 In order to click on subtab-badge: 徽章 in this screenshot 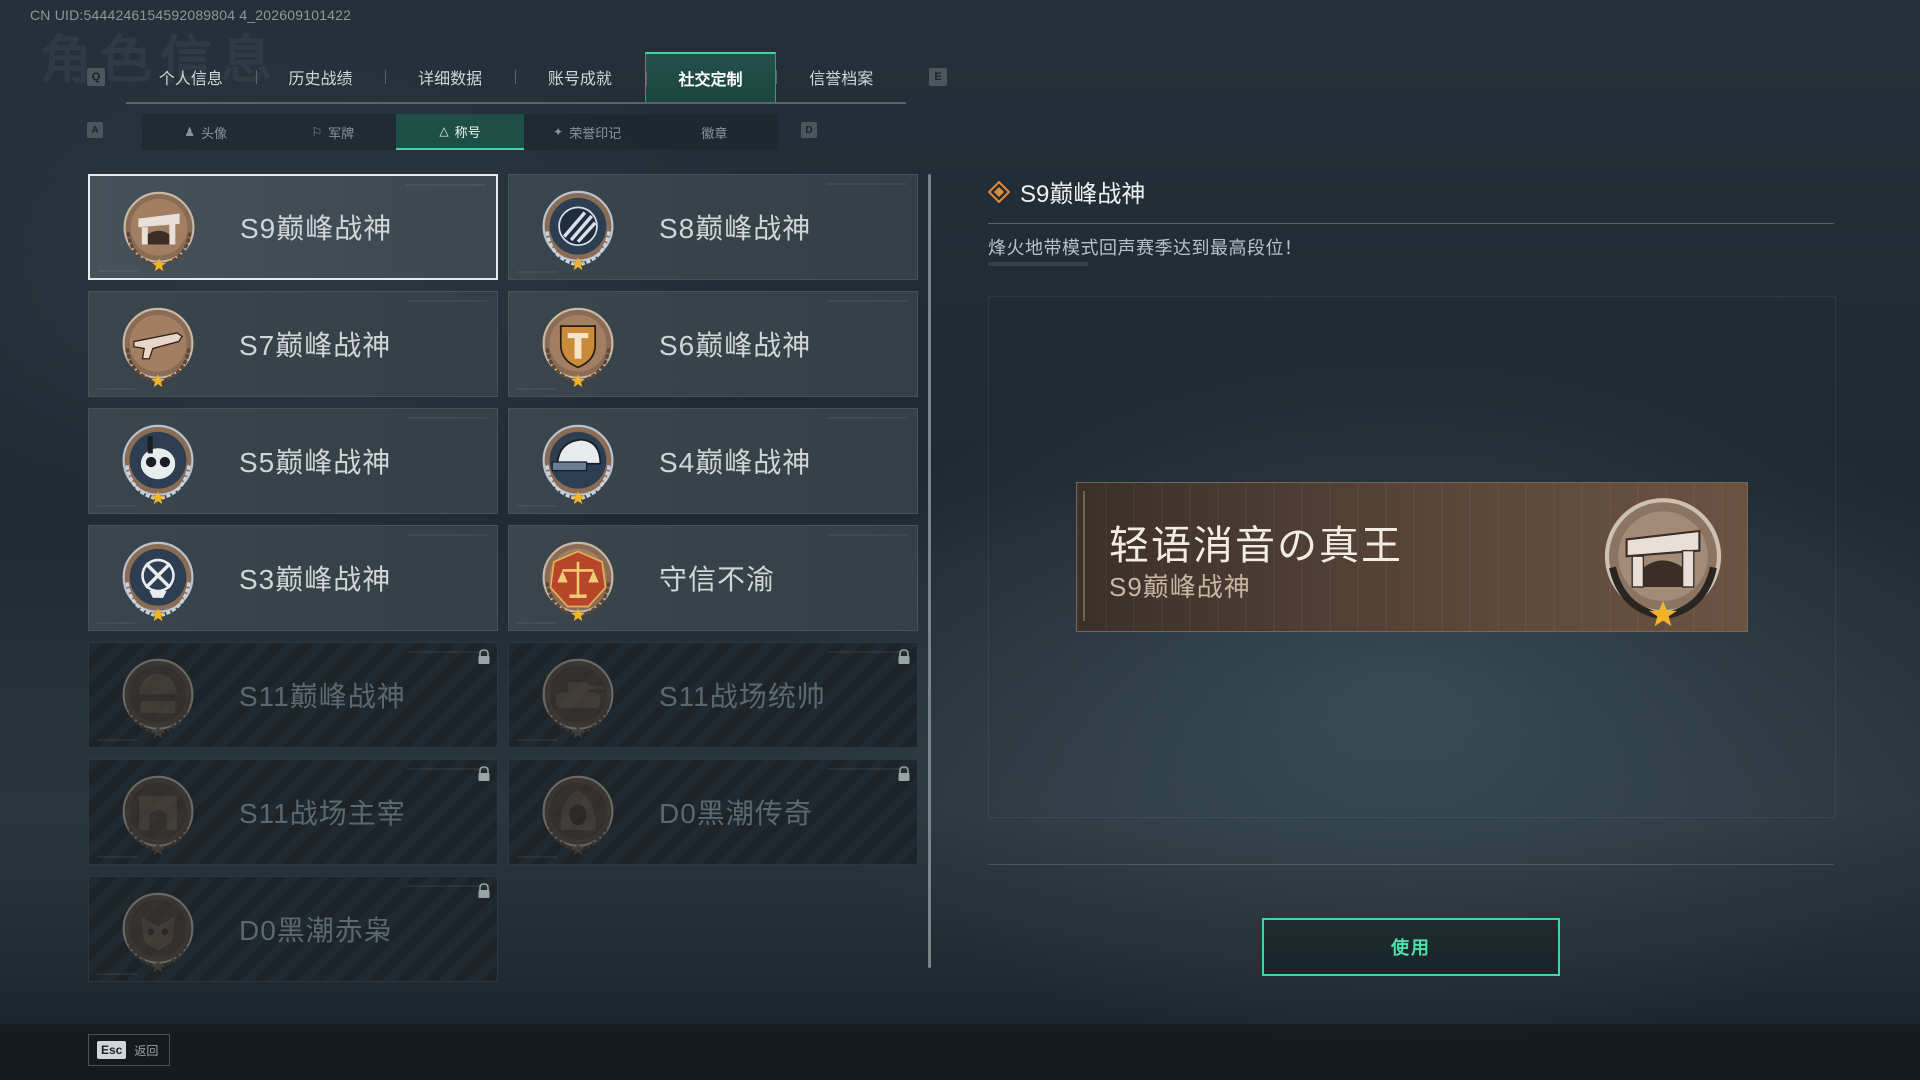, I will do `click(714, 132)`.